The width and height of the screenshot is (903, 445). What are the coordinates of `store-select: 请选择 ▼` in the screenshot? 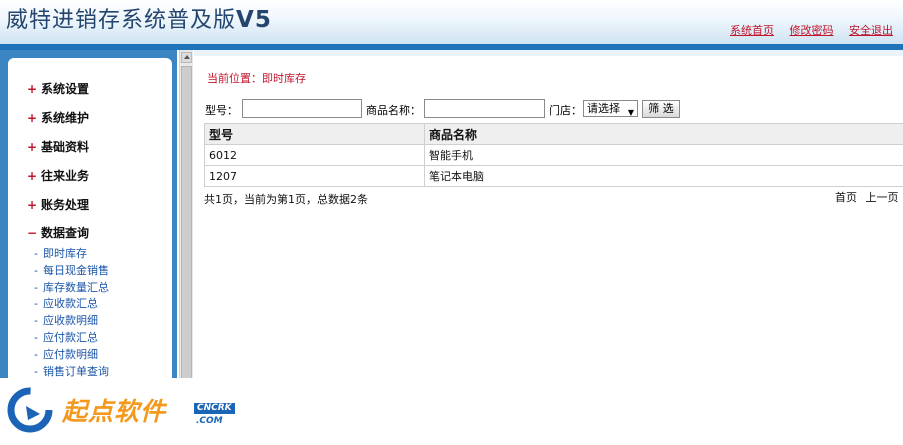 It's located at (610, 108).